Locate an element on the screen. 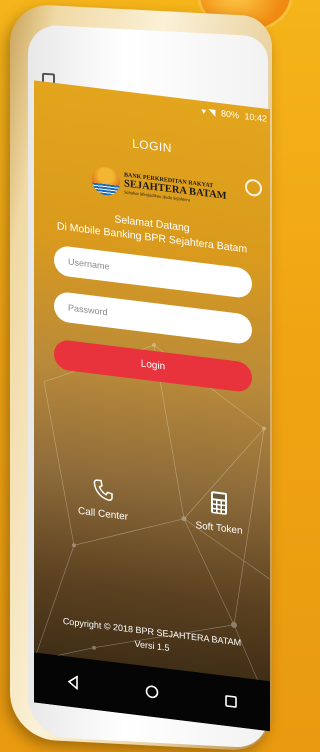 The image size is (320, 752). nav-back-icon is located at coordinates (73, 683).